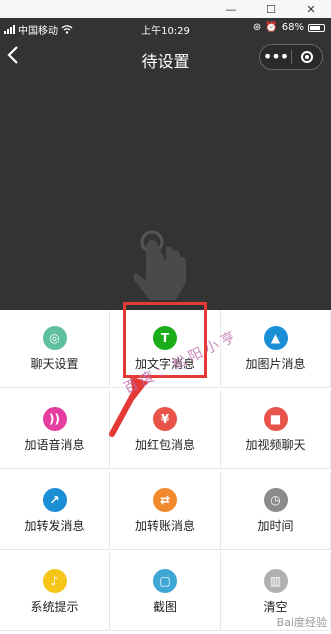 This screenshot has height=634, width=331. Describe the element at coordinates (275, 445) in the screenshot. I see `add-video-chat-label: 加视频聊天` at that location.